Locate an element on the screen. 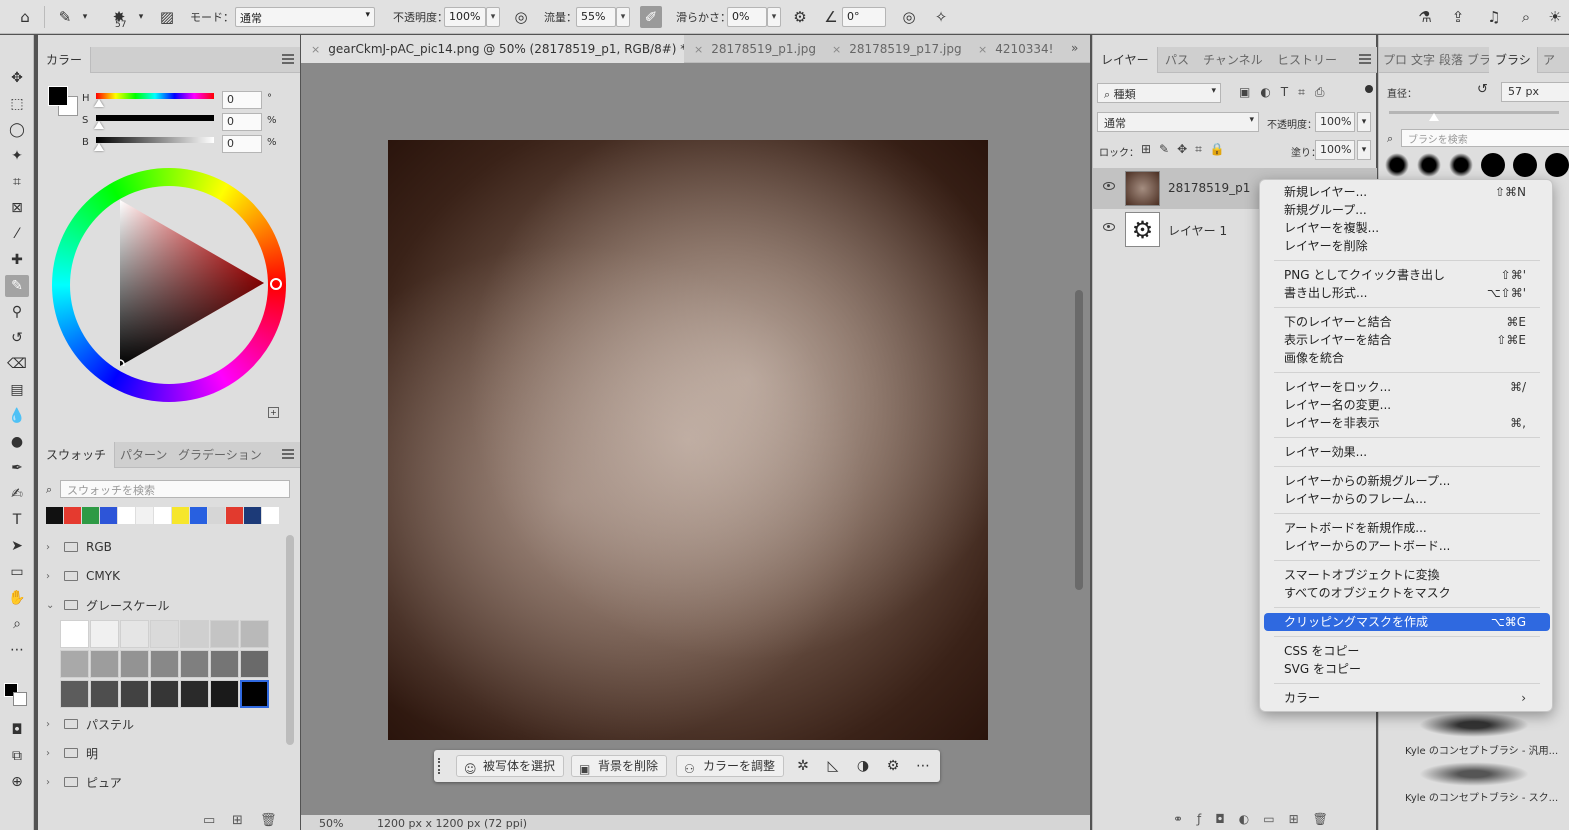 The width and height of the screenshot is (1569, 830). type-tool-icon: T is located at coordinates (17, 520).